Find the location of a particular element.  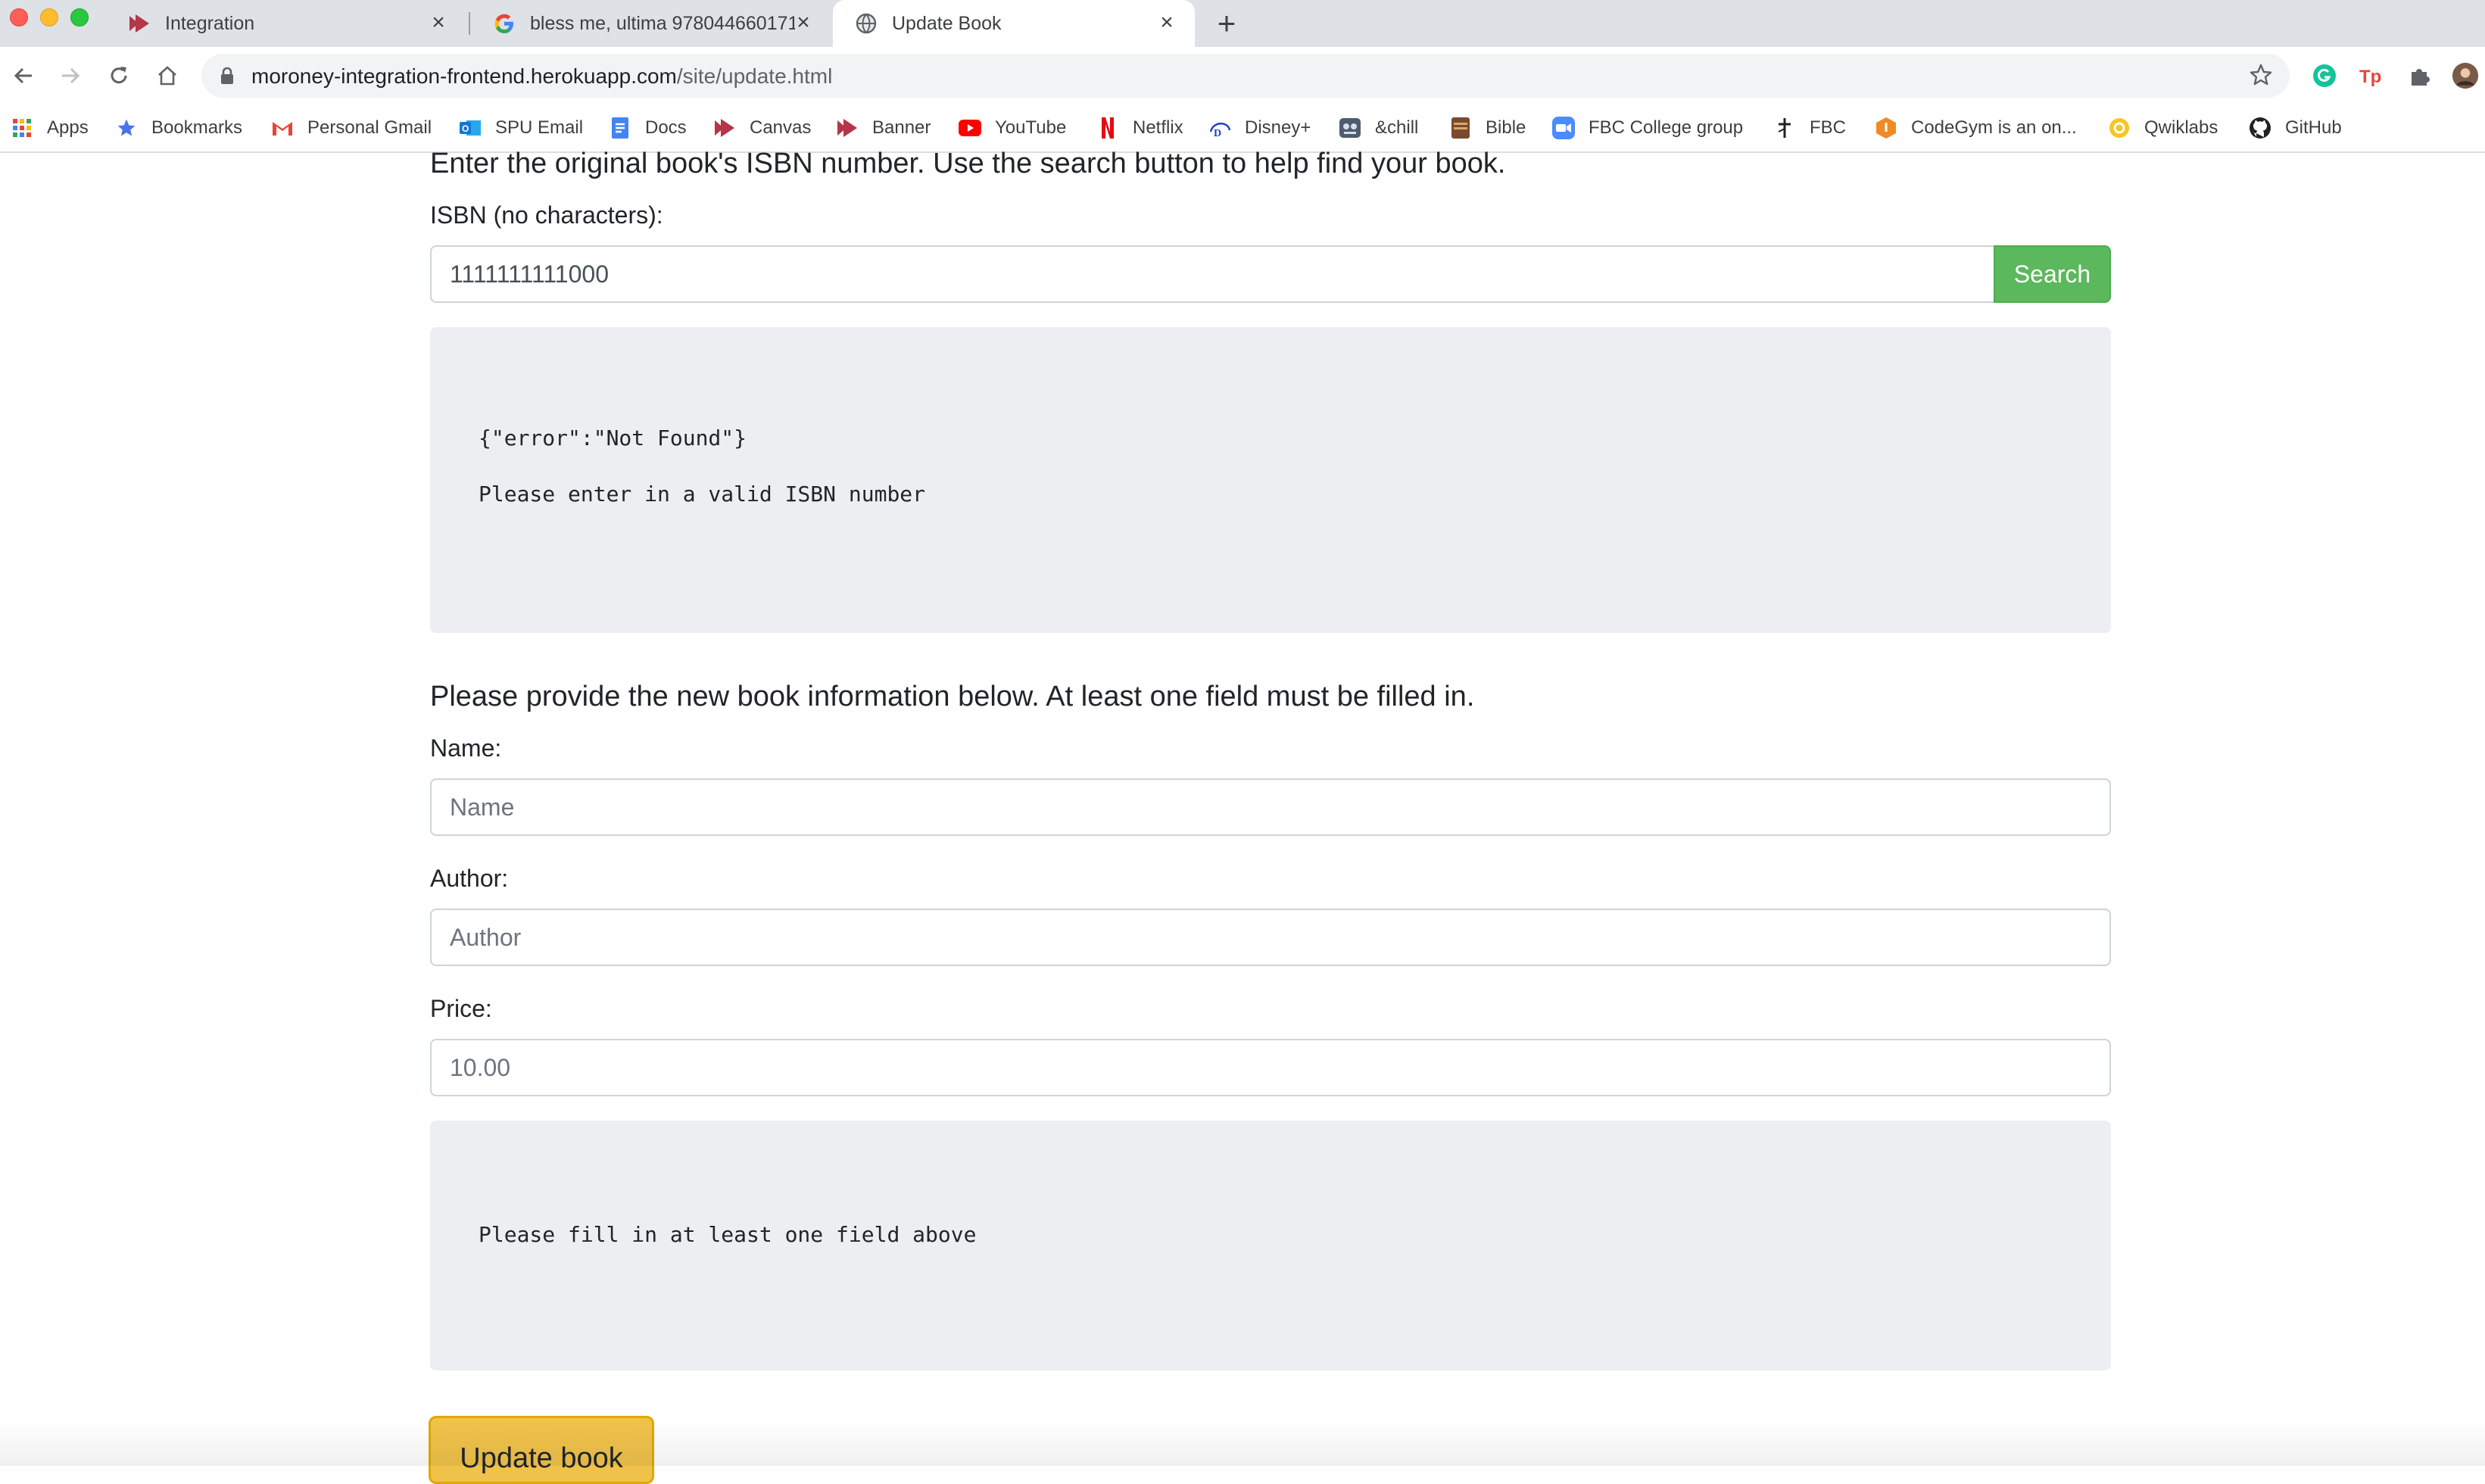

home-icon is located at coordinates (167, 75).